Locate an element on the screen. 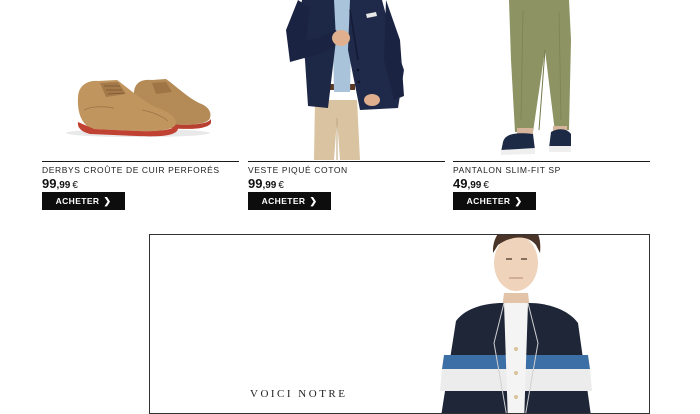  price-integer: 49 is located at coordinates (460, 183).